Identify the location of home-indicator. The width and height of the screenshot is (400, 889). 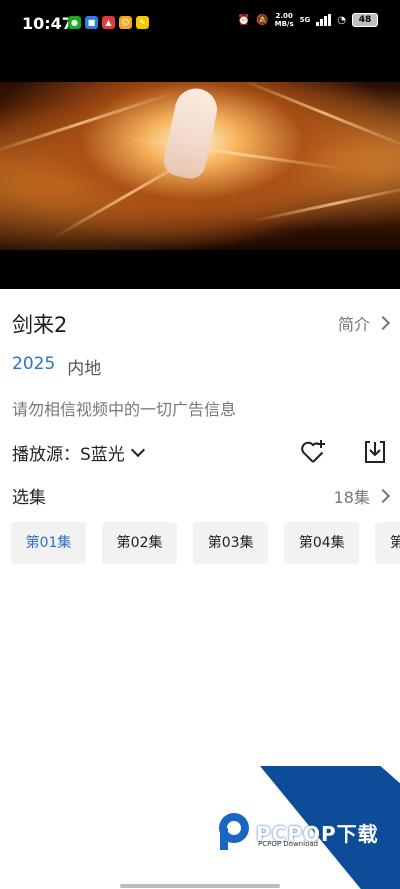
(200, 886).